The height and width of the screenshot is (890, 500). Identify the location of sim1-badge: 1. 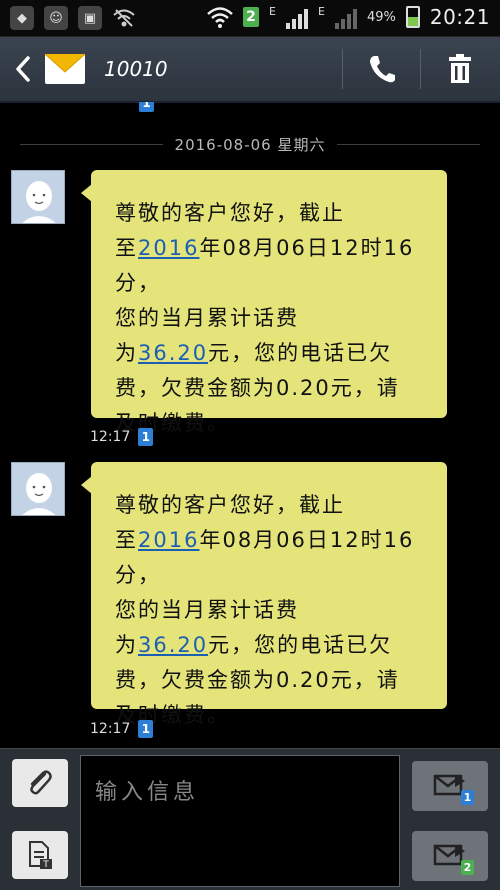
(467, 797).